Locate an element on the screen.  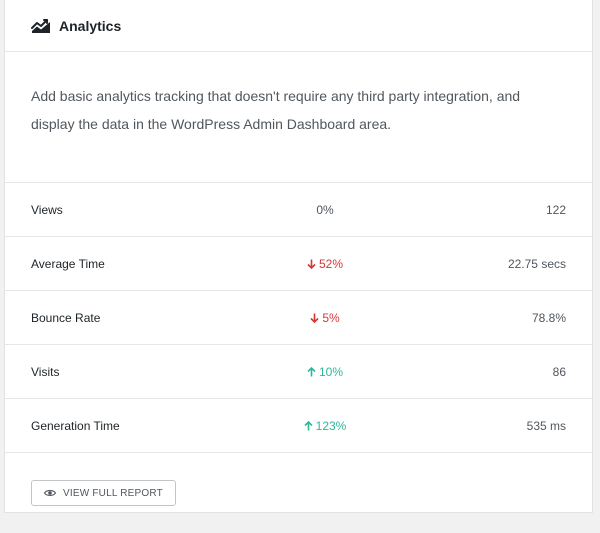
stat-change-value: 5% is located at coordinates (331, 317).